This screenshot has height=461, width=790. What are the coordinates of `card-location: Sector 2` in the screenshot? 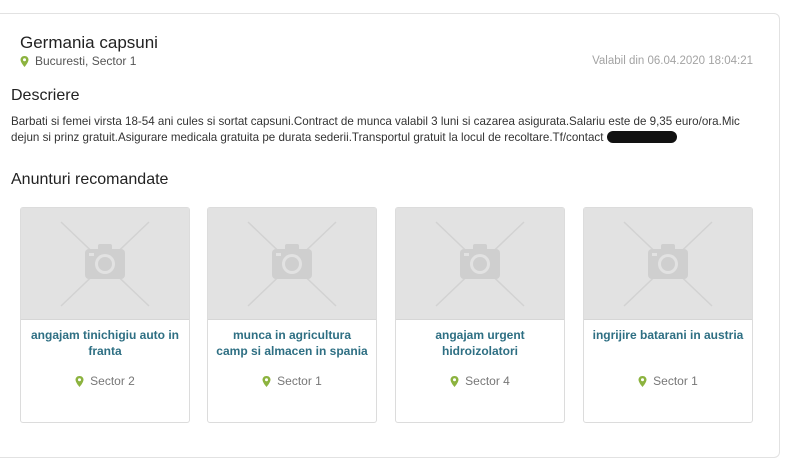 It's located at (105, 381).